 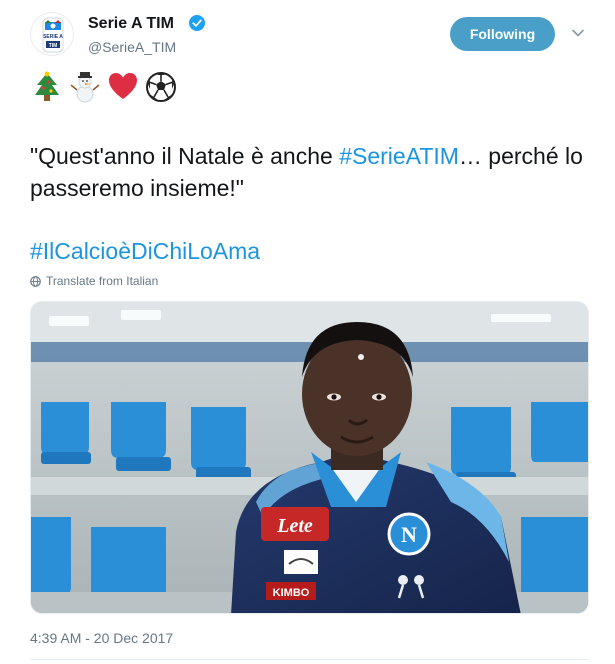 What do you see at coordinates (53, 46) in the screenshot?
I see `logo-text-bottom: TIM` at bounding box center [53, 46].